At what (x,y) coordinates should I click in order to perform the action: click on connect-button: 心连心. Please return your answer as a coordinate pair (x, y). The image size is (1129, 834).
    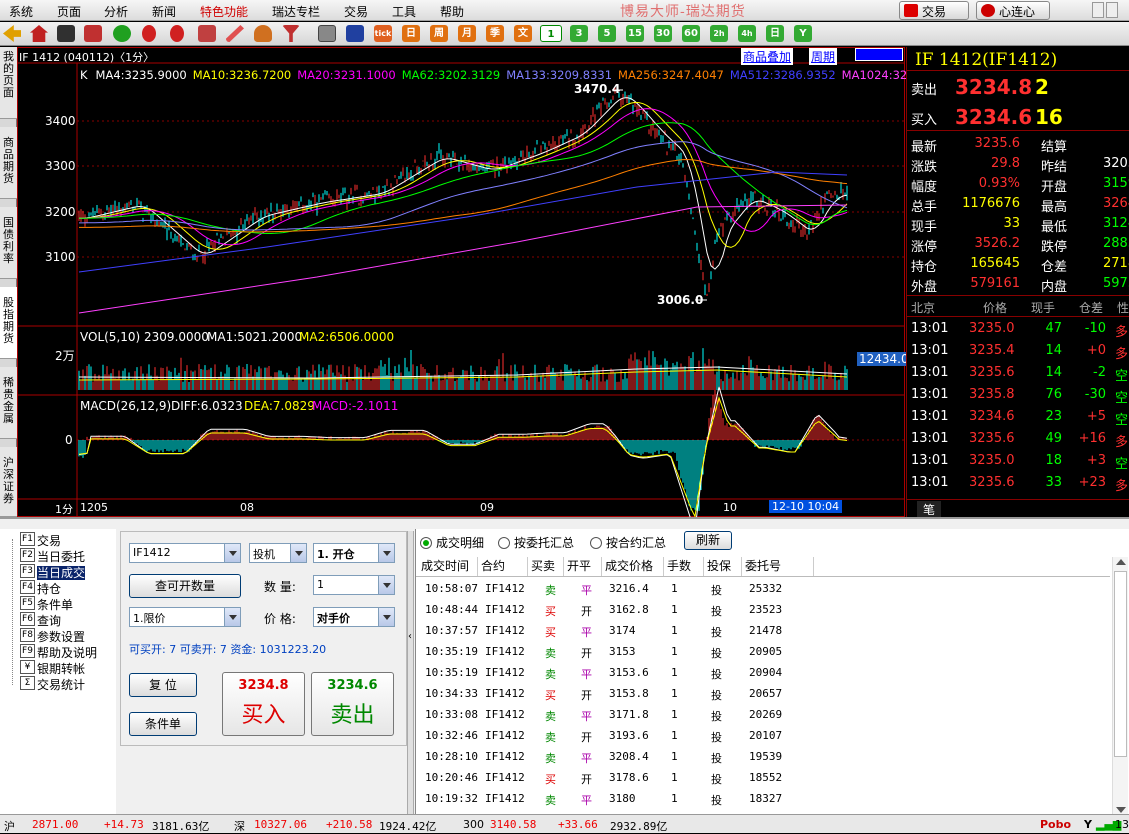
    Looking at the image, I should click on (1013, 10).